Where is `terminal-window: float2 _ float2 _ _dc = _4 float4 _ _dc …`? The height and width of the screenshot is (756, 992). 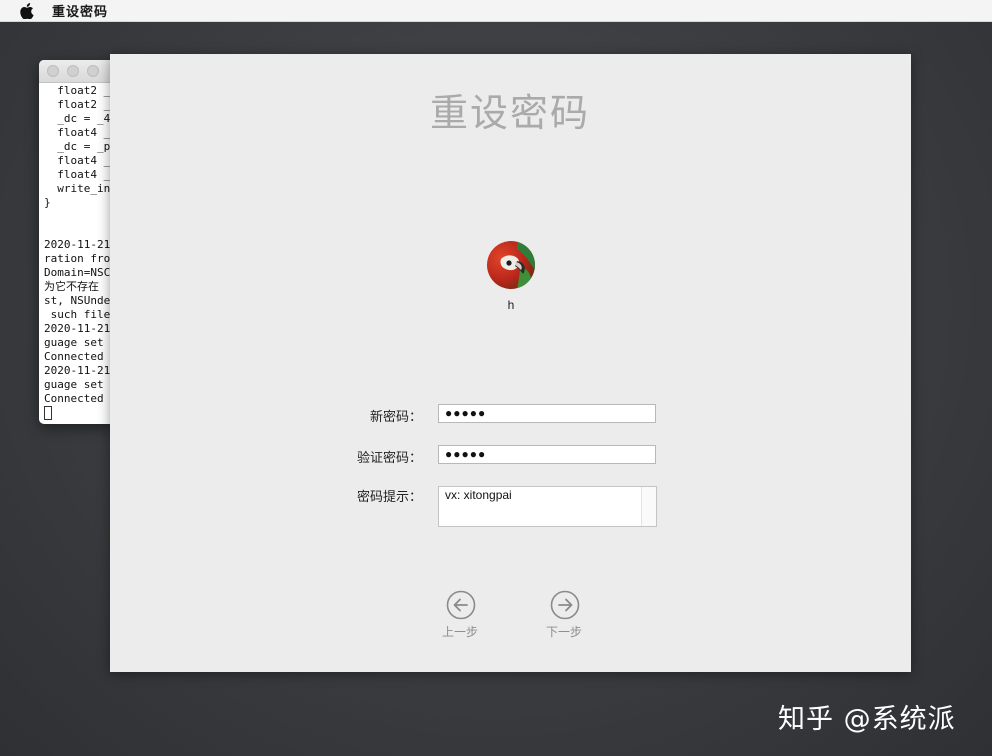
terminal-window: float2 _ float2 _ _dc = _4 float4 _ _dc … is located at coordinates (79, 242).